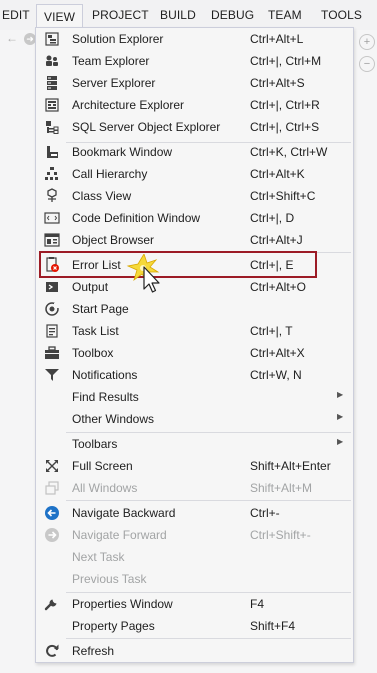 Image resolution: width=377 pixels, height=673 pixels. I want to click on start-page-icon, so click(52, 309).